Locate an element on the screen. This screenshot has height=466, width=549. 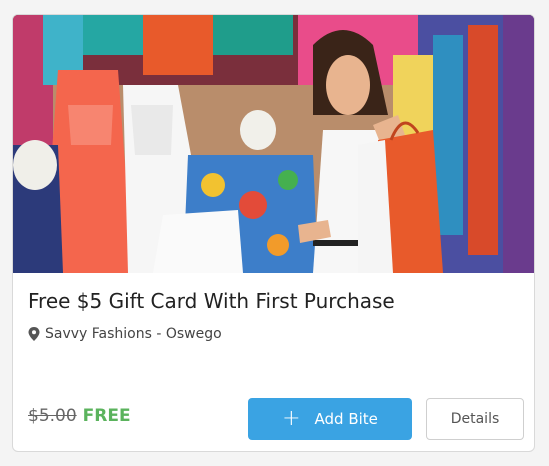
location-text: Savvy Fashions - Oswego is located at coordinates (133, 334).